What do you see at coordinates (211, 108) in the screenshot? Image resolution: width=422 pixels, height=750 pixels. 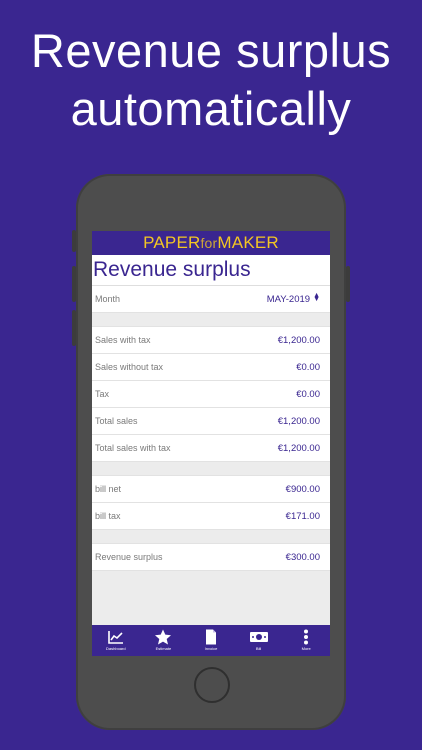 I see `headline-line-2: automatically` at bounding box center [211, 108].